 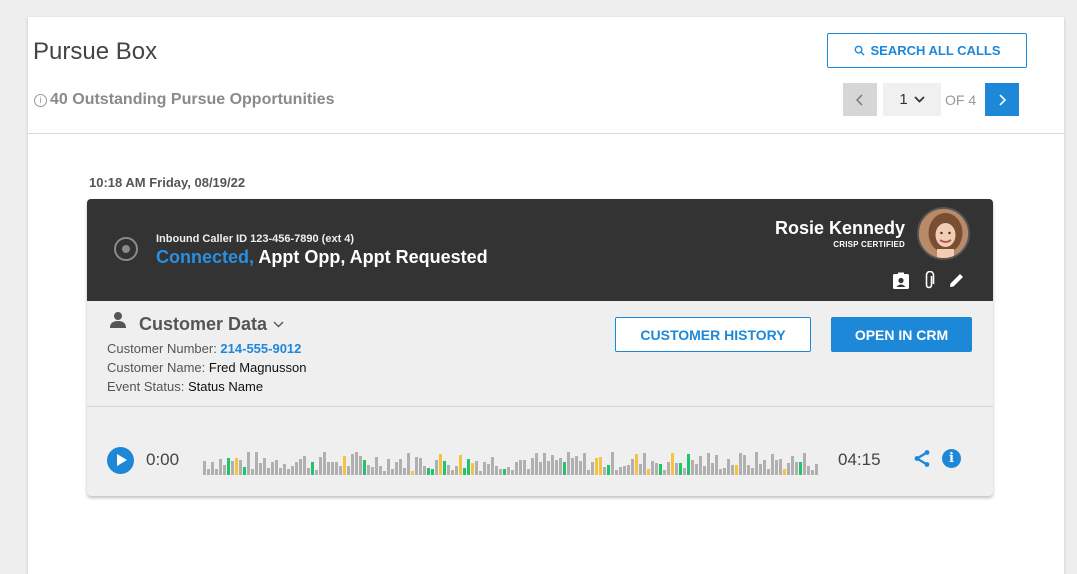 What do you see at coordinates (922, 458) in the screenshot?
I see `share-icon` at bounding box center [922, 458].